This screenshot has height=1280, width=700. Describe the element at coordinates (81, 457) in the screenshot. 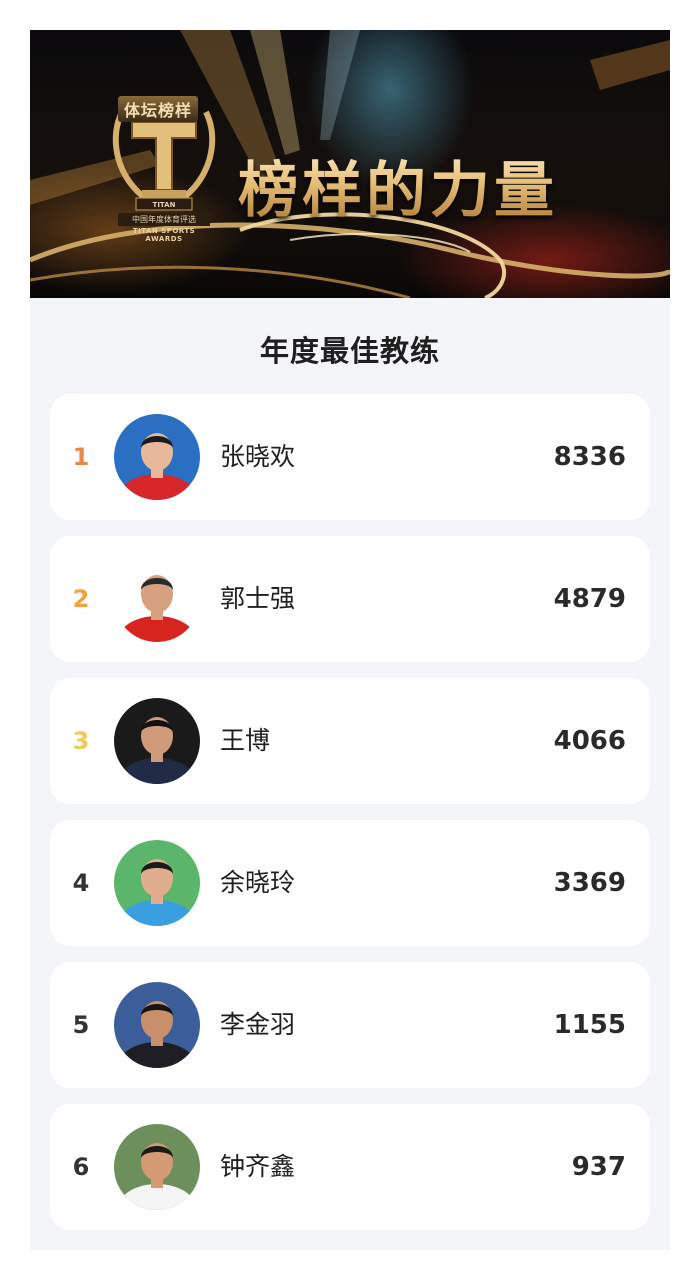

I see `rank-number: 1` at that location.